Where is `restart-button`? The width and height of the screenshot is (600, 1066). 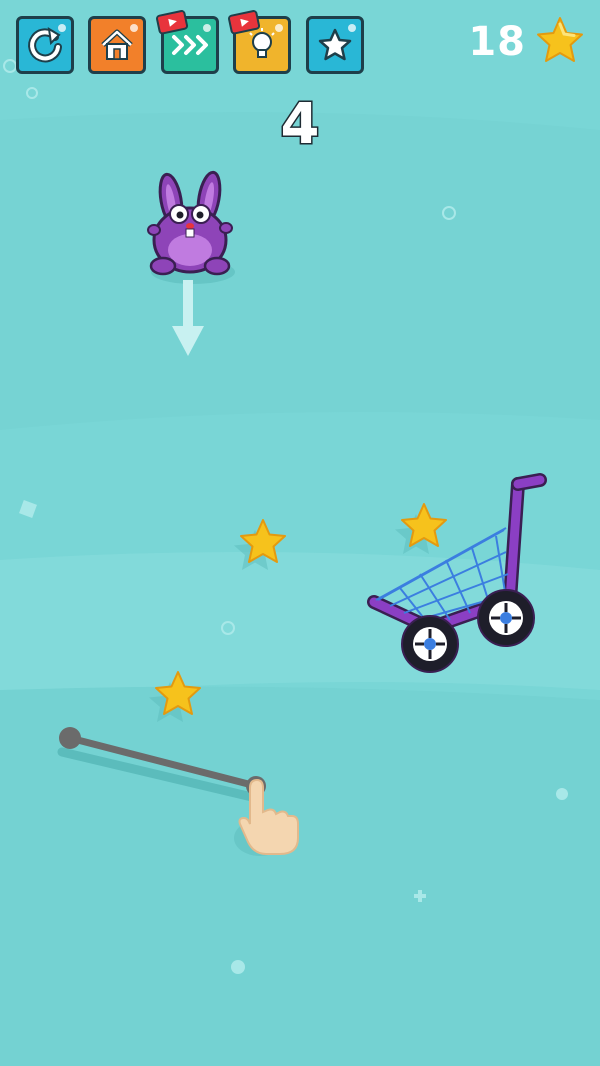 restart-button is located at coordinates (45, 45).